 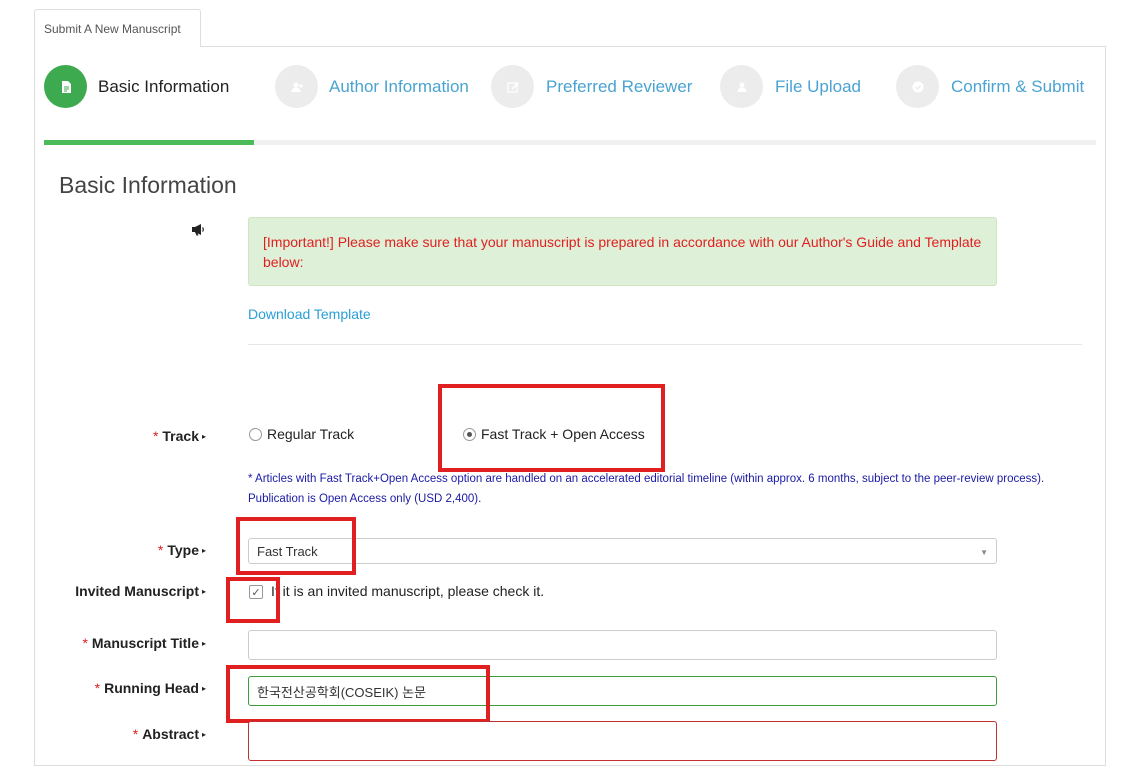 I want to click on highlight-box-type, so click(x=296, y=546).